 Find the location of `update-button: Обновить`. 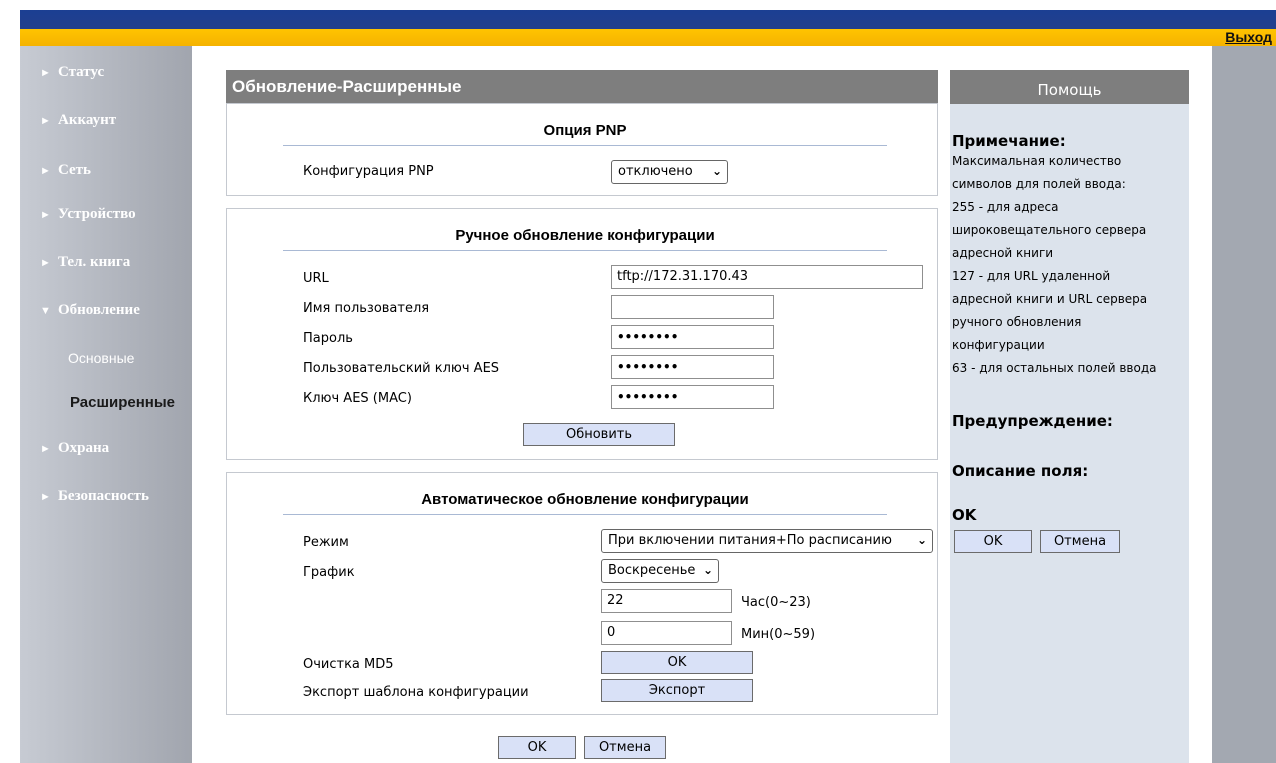

update-button: Обновить is located at coordinates (599, 434).